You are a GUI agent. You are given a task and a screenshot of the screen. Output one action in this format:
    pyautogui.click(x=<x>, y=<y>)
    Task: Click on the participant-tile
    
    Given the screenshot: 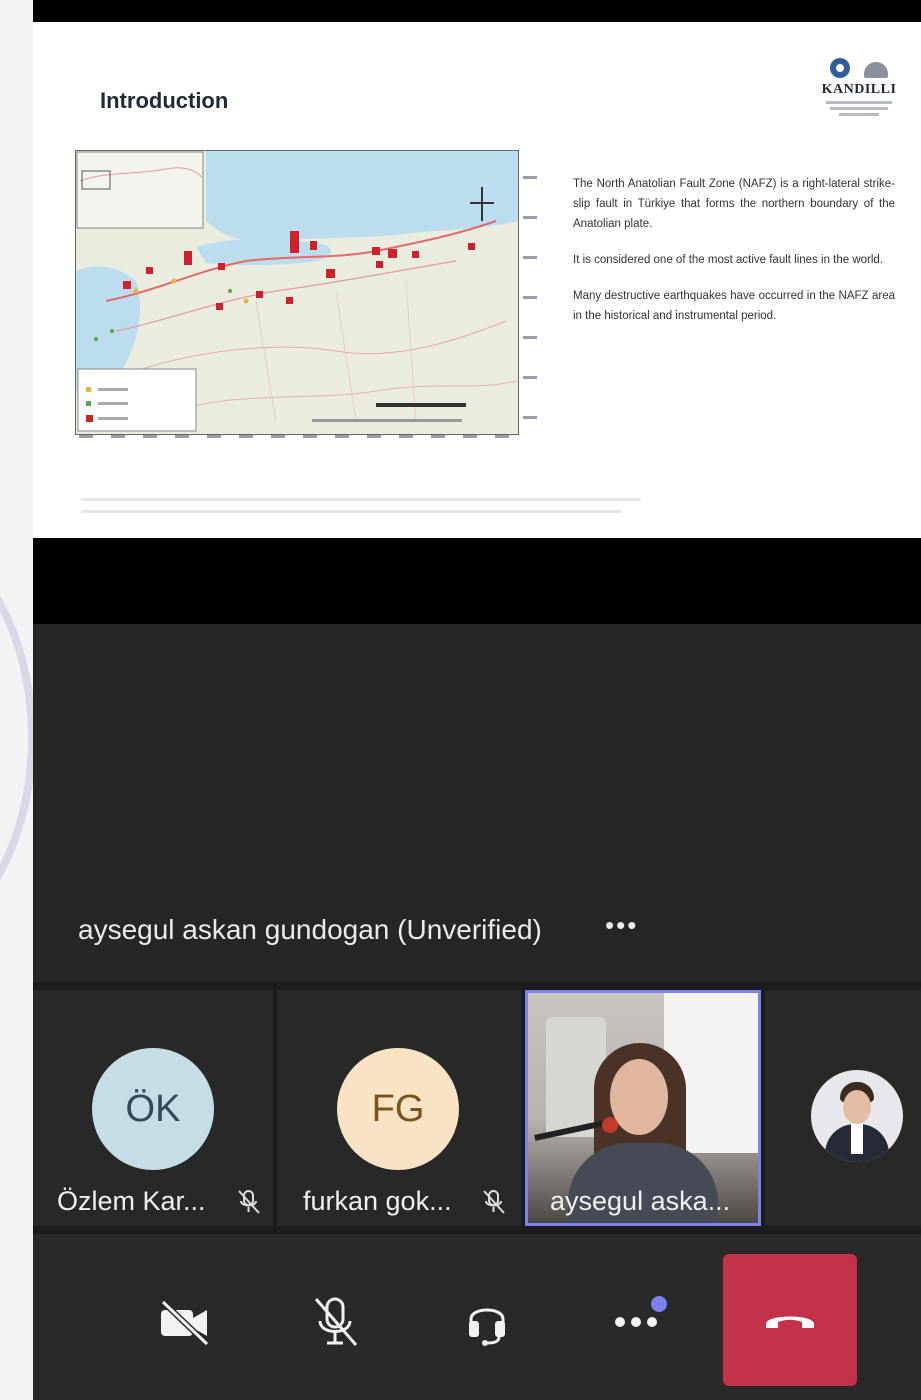 What is the action you would take?
    pyautogui.click(x=843, y=1108)
    